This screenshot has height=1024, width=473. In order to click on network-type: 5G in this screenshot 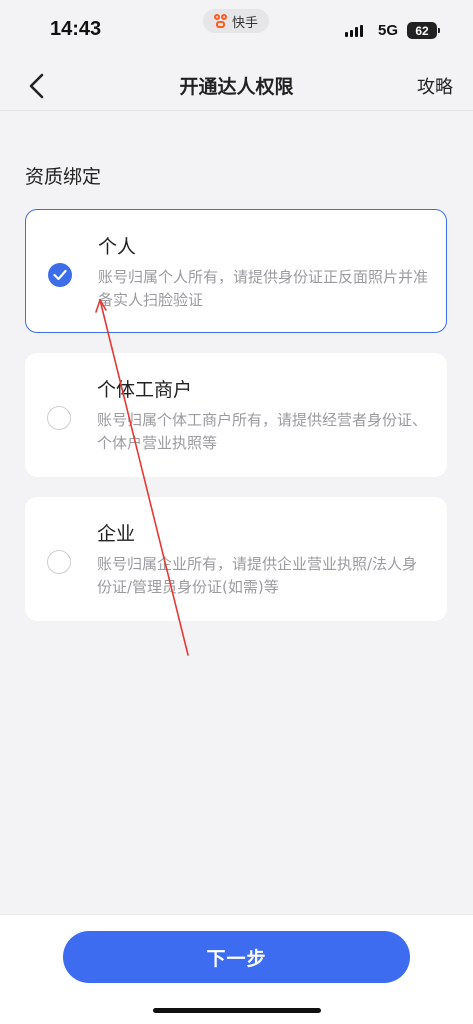, I will do `click(388, 30)`.